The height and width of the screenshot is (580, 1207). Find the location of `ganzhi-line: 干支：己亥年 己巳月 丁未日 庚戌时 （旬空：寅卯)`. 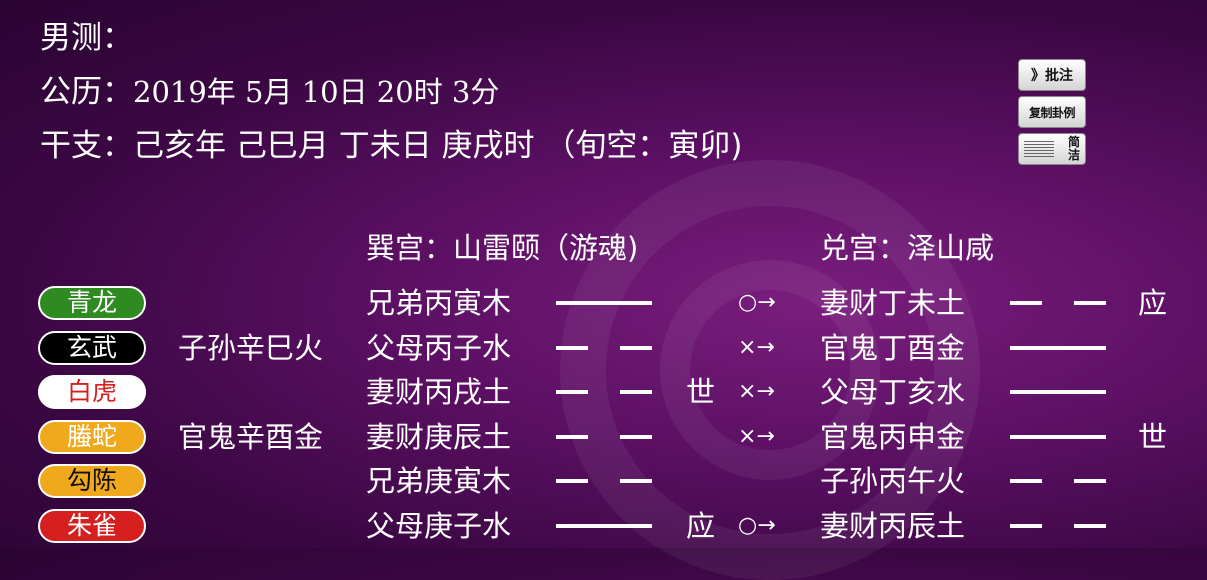

ganzhi-line: 干支：己亥年 己巳月 丁未日 庚戌时 （旬空：寅卯) is located at coordinates (391, 146).